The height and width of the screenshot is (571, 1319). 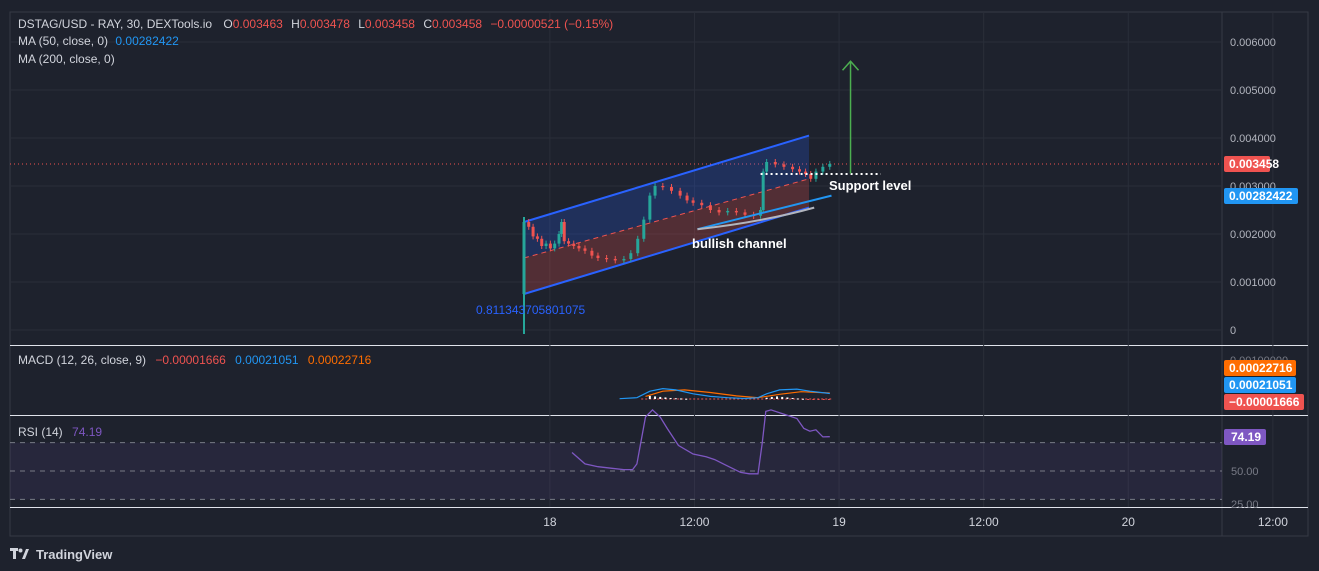 What do you see at coordinates (66, 59) in the screenshot?
I see `ma200-label: MA (200, close, 0)` at bounding box center [66, 59].